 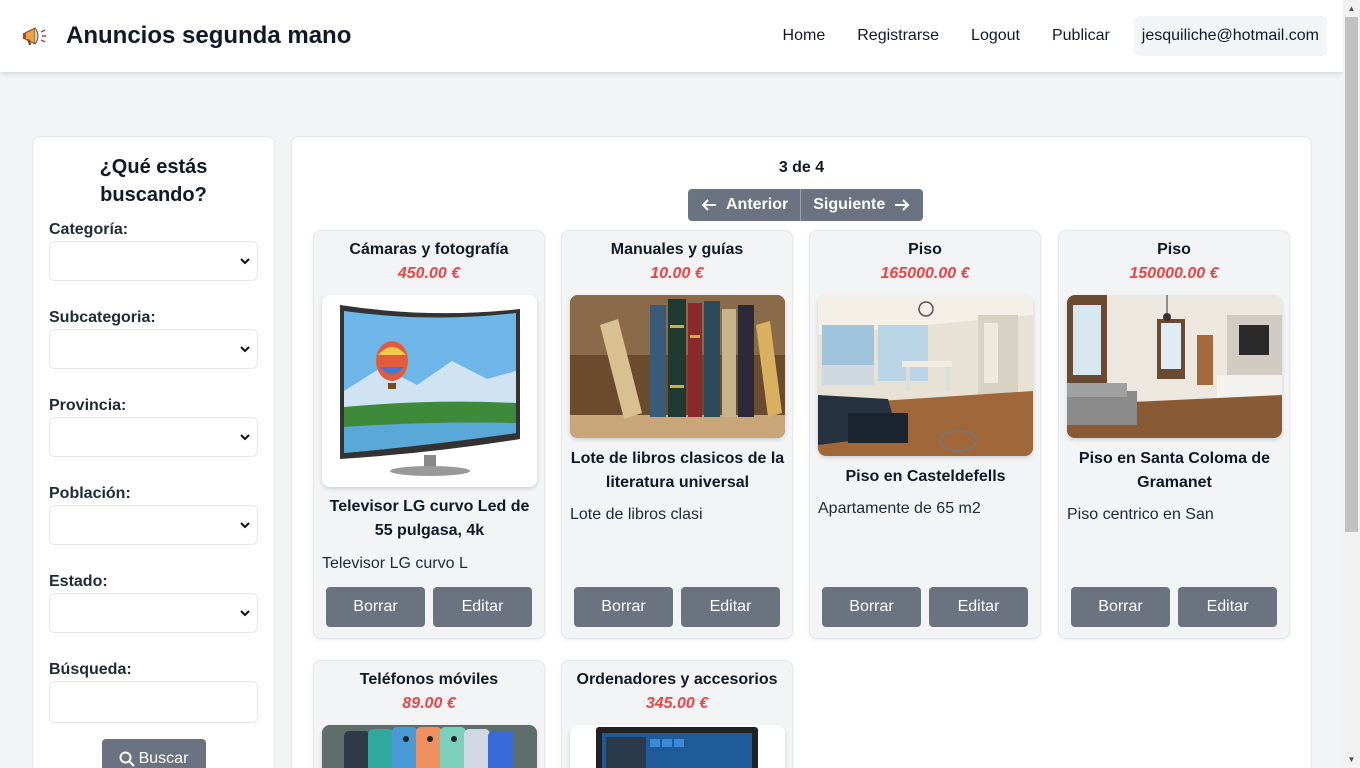 I want to click on curved-tv-image, so click(x=429, y=391).